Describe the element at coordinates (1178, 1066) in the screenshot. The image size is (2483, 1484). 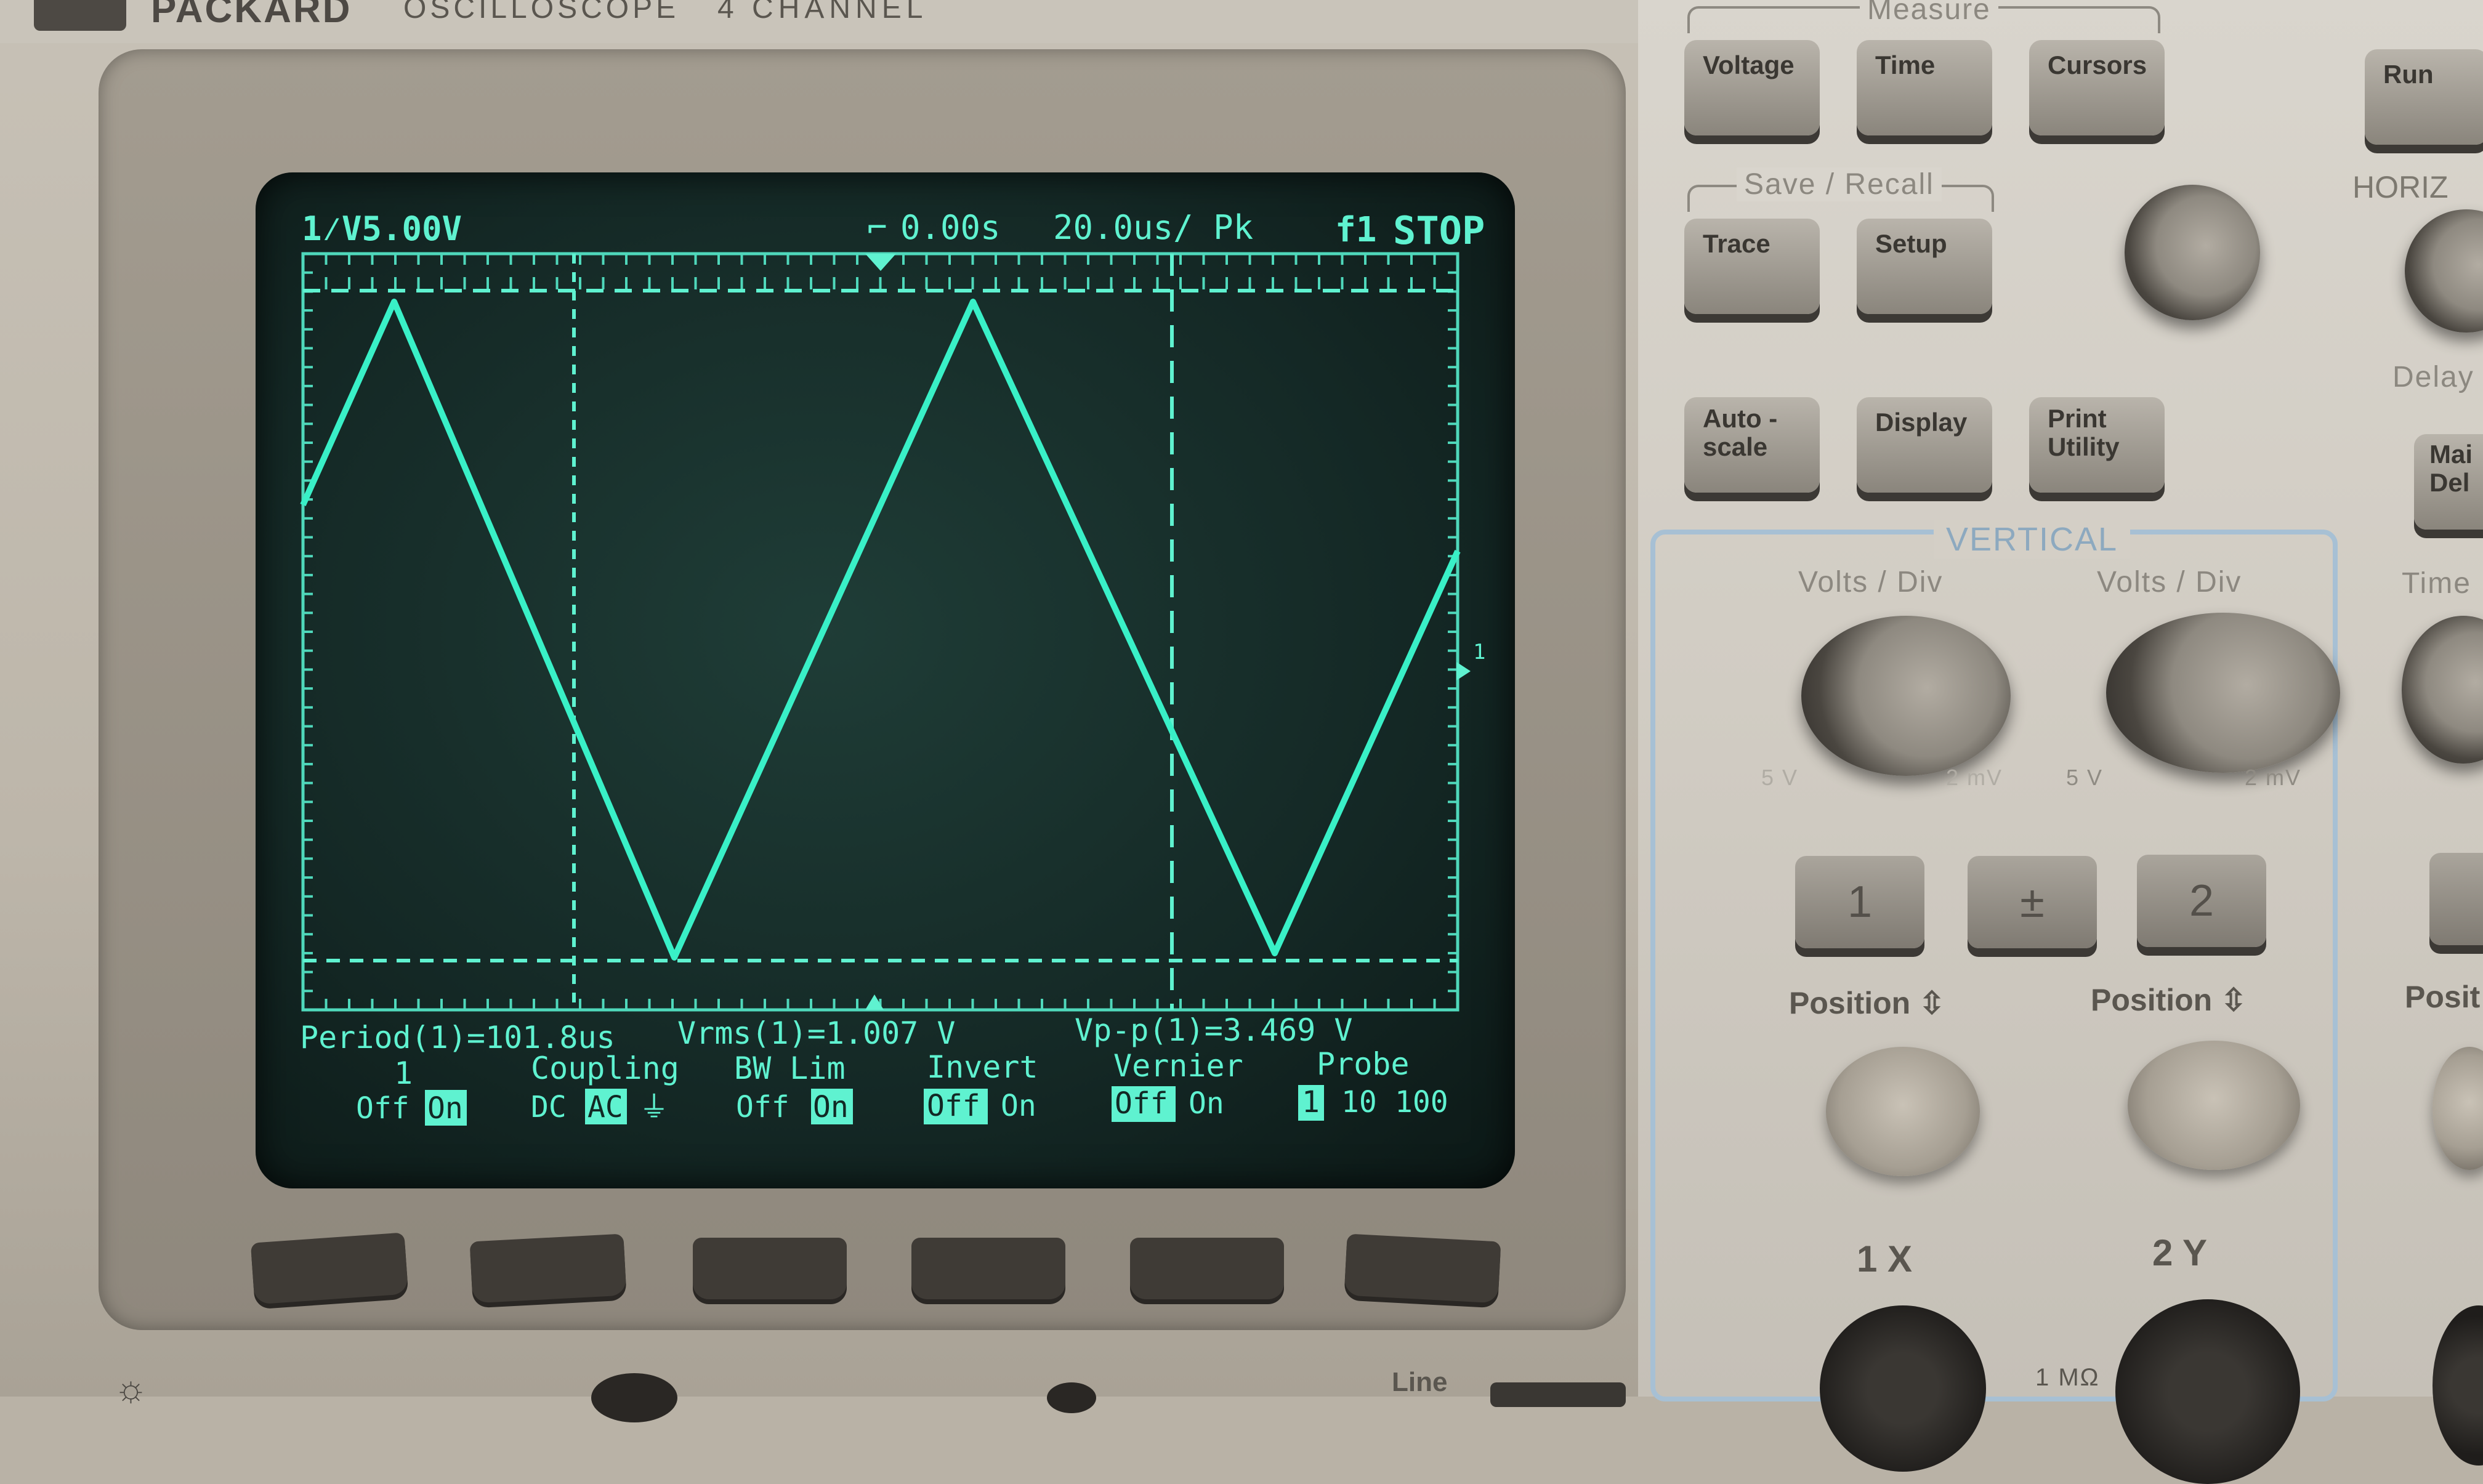
I see `menu-vernier-title: Vernier` at that location.